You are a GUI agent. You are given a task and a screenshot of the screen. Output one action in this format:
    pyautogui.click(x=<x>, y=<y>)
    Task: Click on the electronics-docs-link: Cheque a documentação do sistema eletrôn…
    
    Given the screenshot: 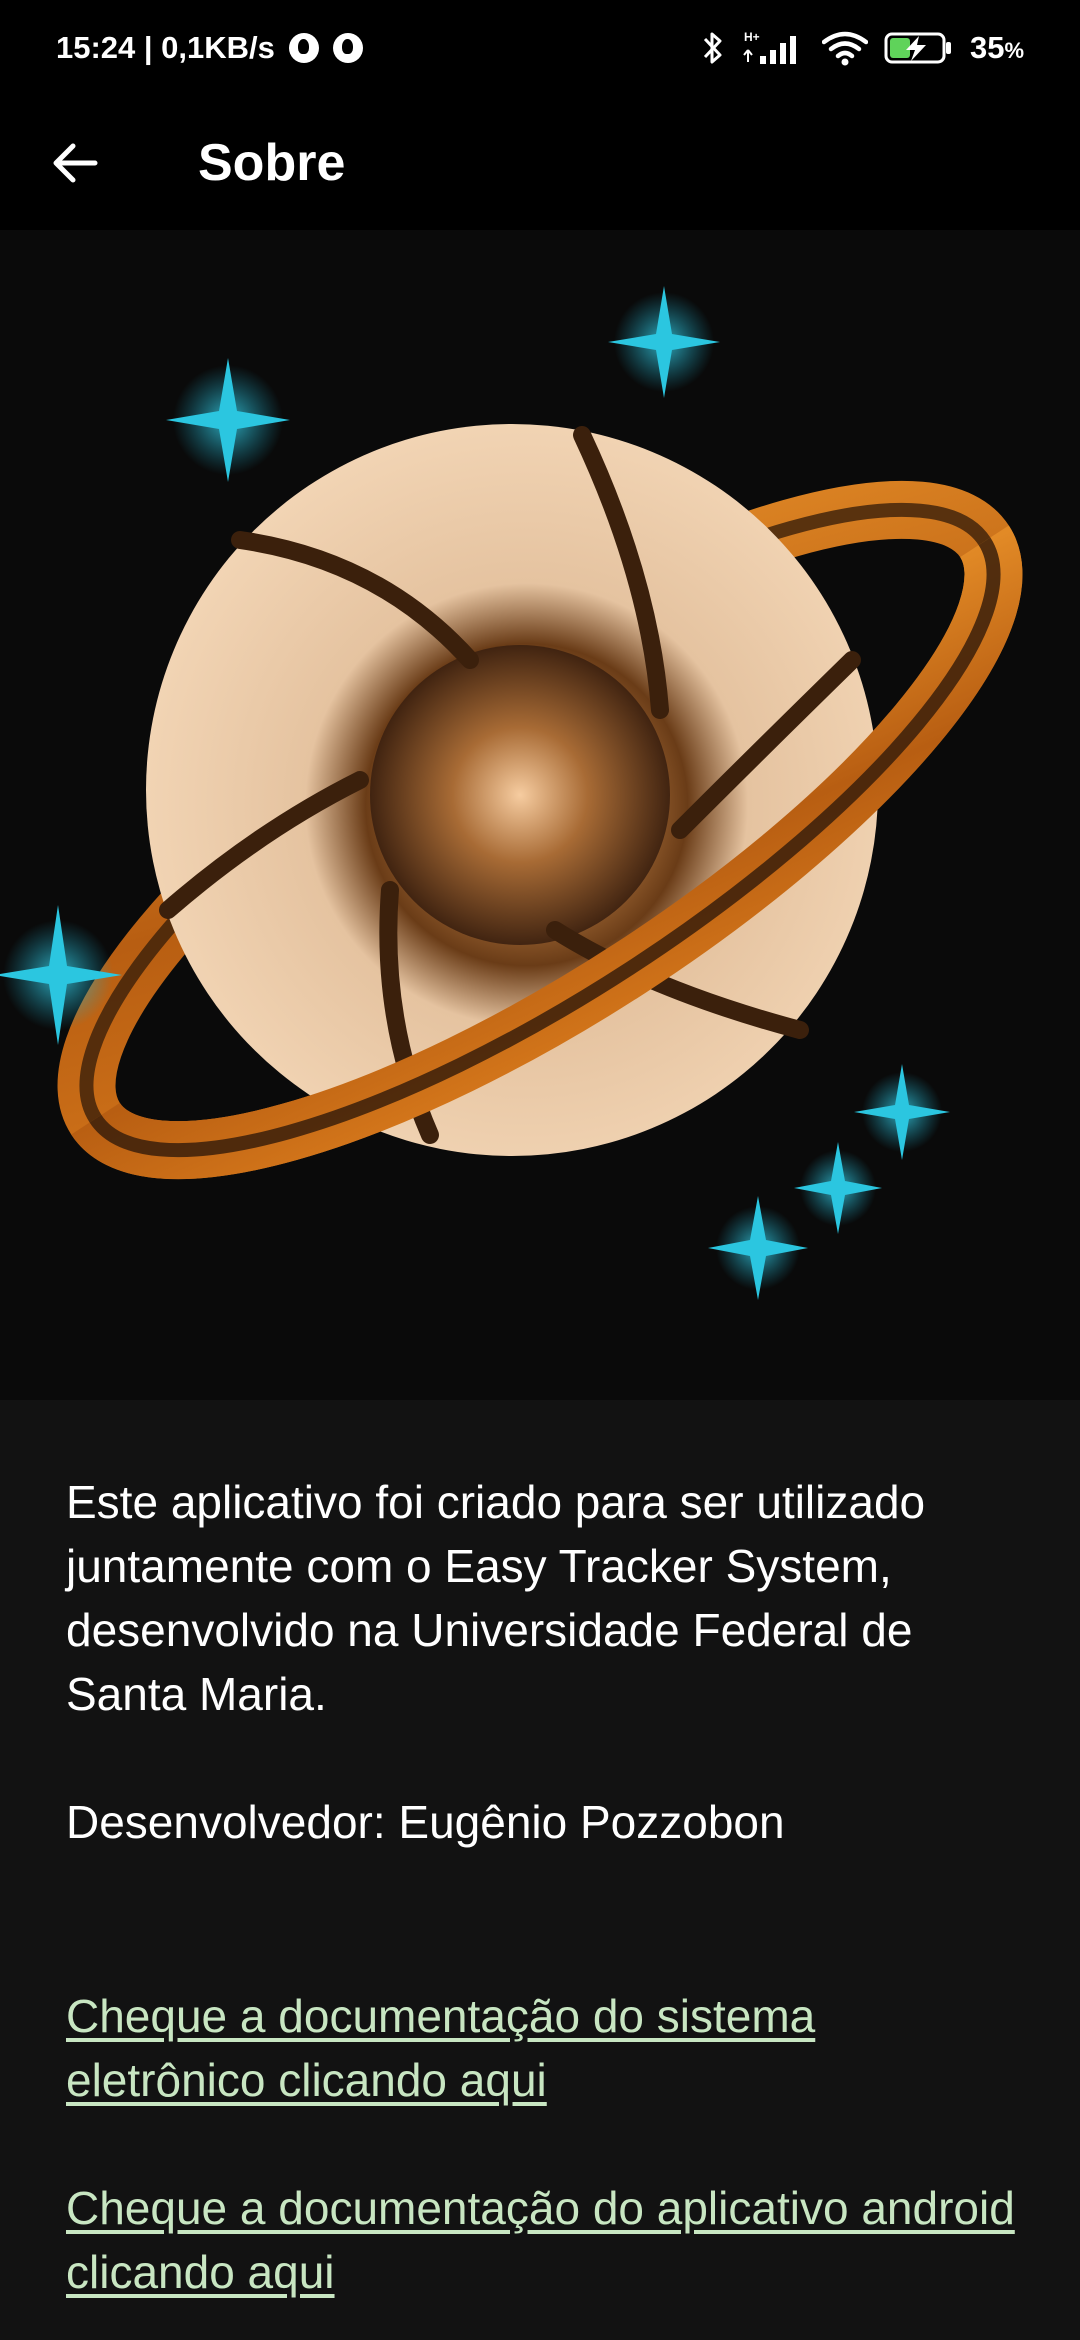 What is the action you would take?
    pyautogui.click(x=546, y=2048)
    